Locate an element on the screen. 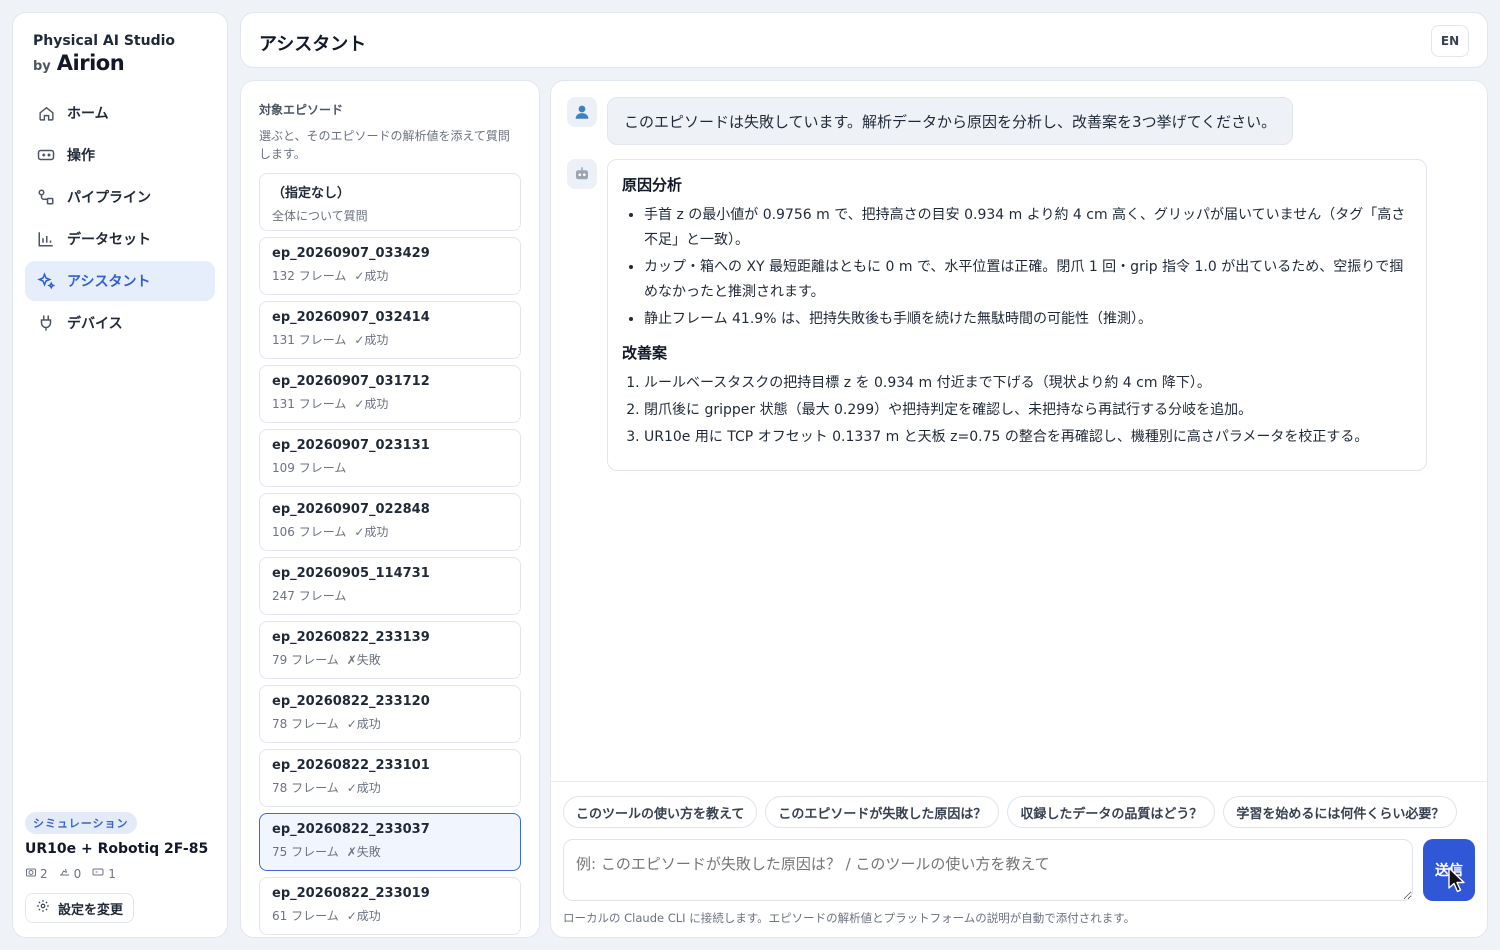 The image size is (1500, 950). episode-none-title: （指定なし） is located at coordinates (311, 193).